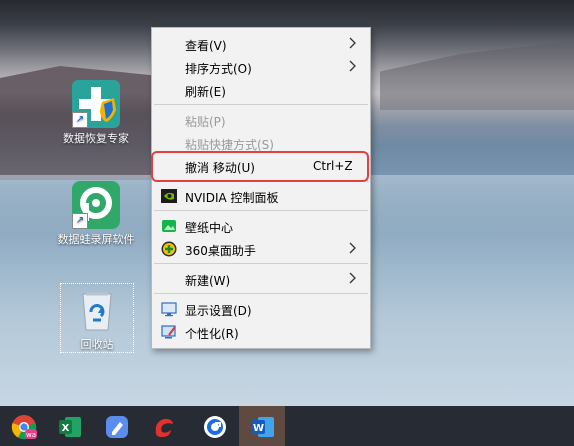 The height and width of the screenshot is (446, 574). What do you see at coordinates (218, 69) in the screenshot?
I see `menu-item-label: 排序方式(O)` at bounding box center [218, 69].